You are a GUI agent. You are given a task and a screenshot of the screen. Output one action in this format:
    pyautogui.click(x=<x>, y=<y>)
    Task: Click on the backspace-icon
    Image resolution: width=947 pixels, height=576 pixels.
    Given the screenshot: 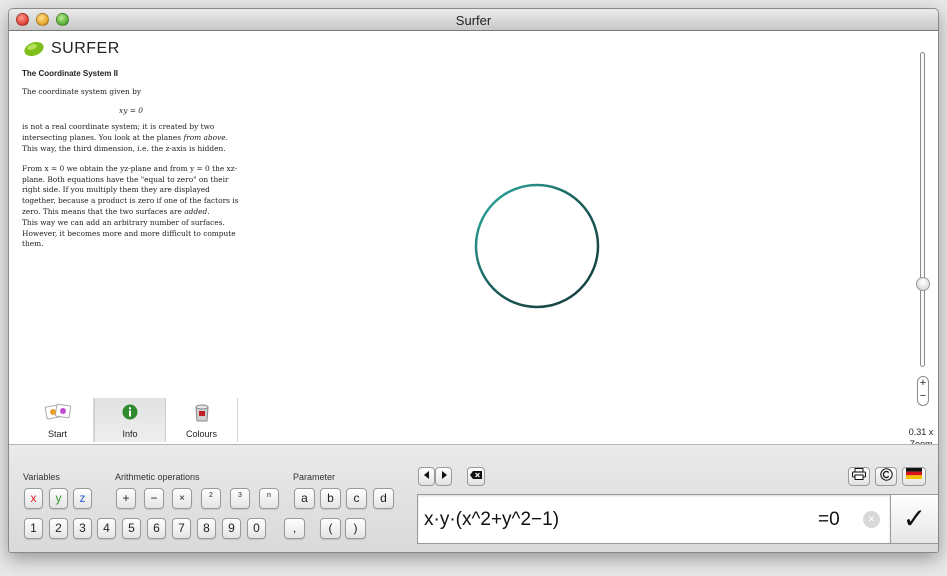 What is the action you would take?
    pyautogui.click(x=476, y=475)
    